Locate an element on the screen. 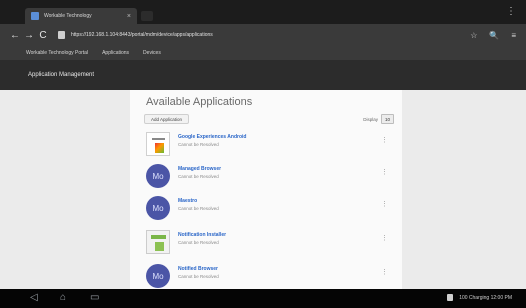 This screenshot has width=526, height=308. app-name: Notification Installer is located at coordinates (202, 235).